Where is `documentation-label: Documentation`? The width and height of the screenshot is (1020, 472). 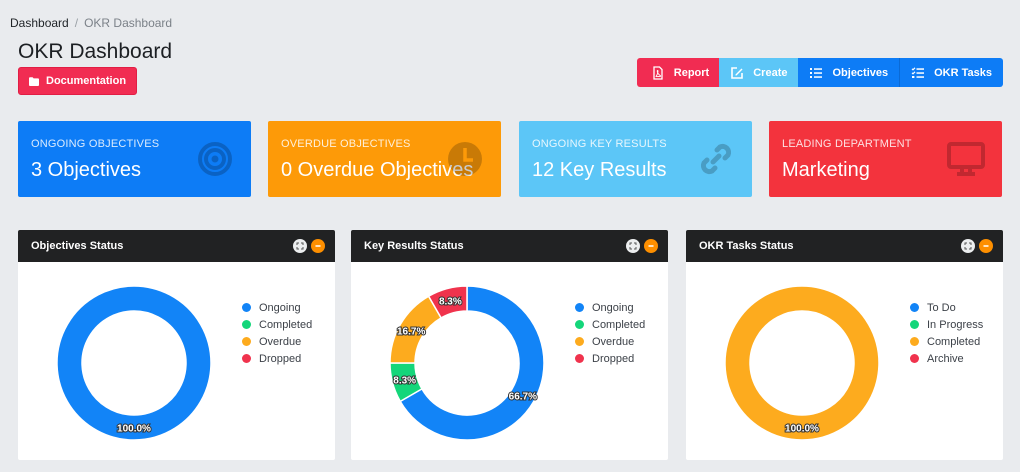 documentation-label: Documentation is located at coordinates (86, 81).